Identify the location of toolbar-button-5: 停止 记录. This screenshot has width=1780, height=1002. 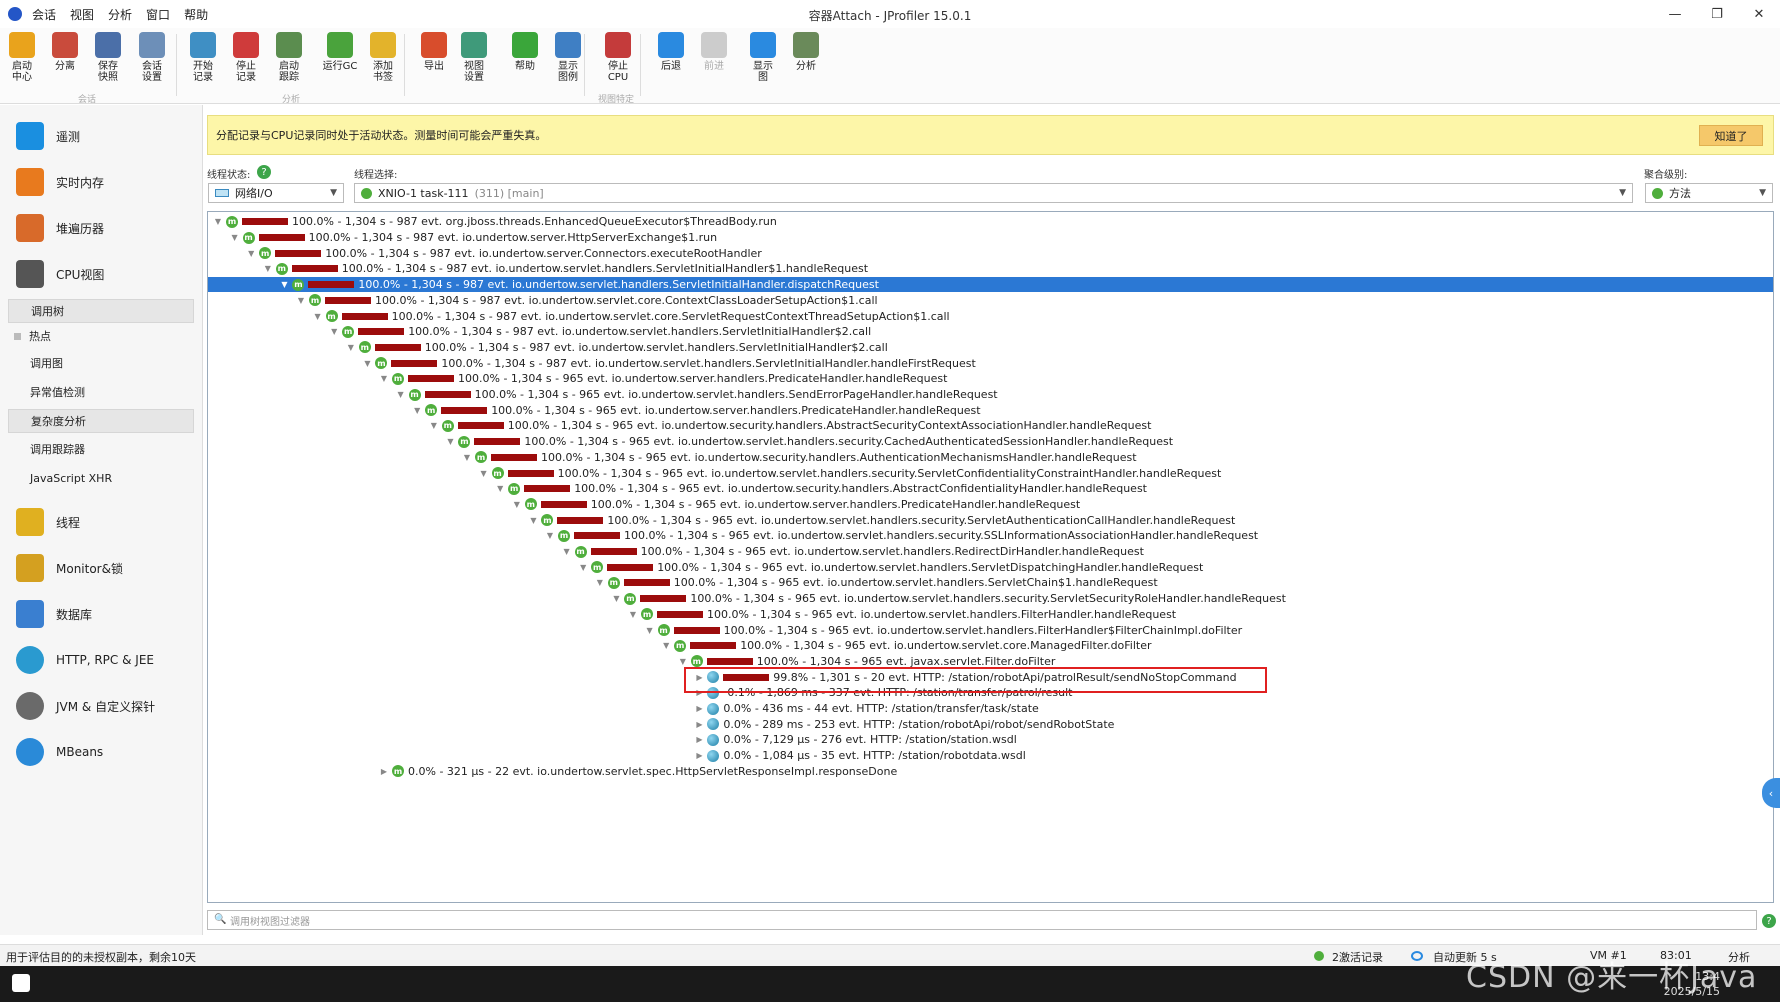
(246, 61).